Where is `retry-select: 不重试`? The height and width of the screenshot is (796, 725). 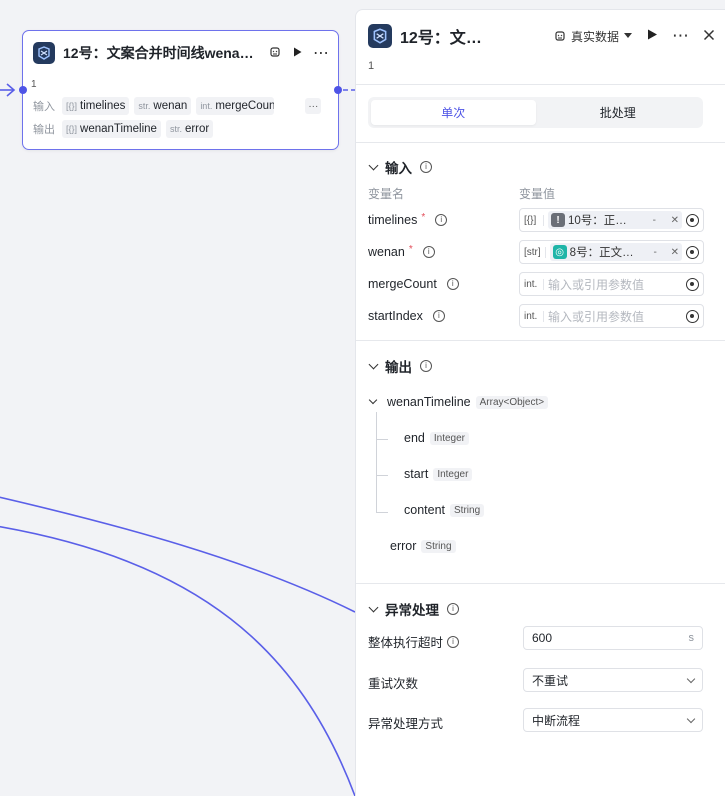
retry-select: 不重试 is located at coordinates (613, 680).